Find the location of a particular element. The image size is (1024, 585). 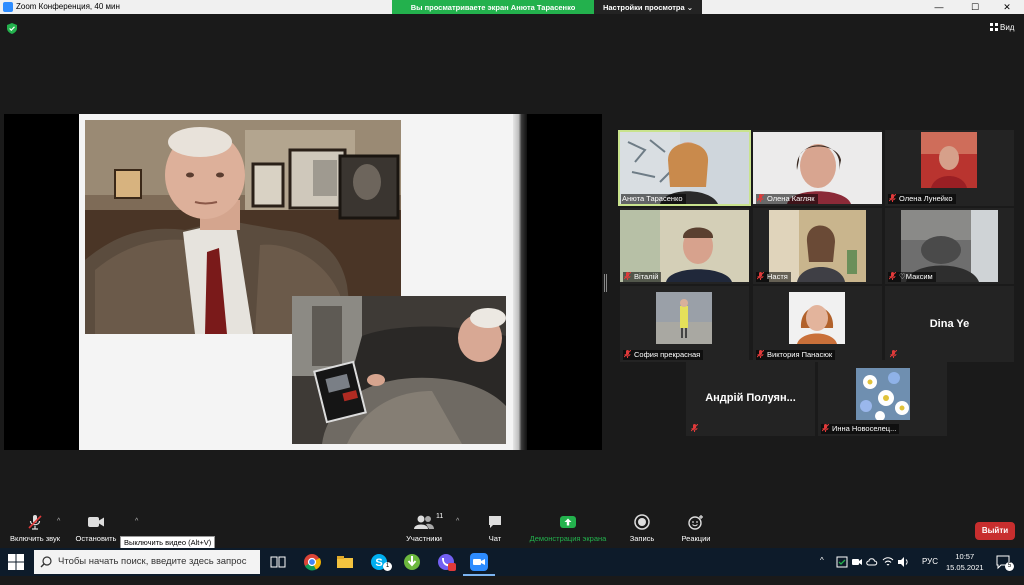

volume-icon is located at coordinates (903, 562).